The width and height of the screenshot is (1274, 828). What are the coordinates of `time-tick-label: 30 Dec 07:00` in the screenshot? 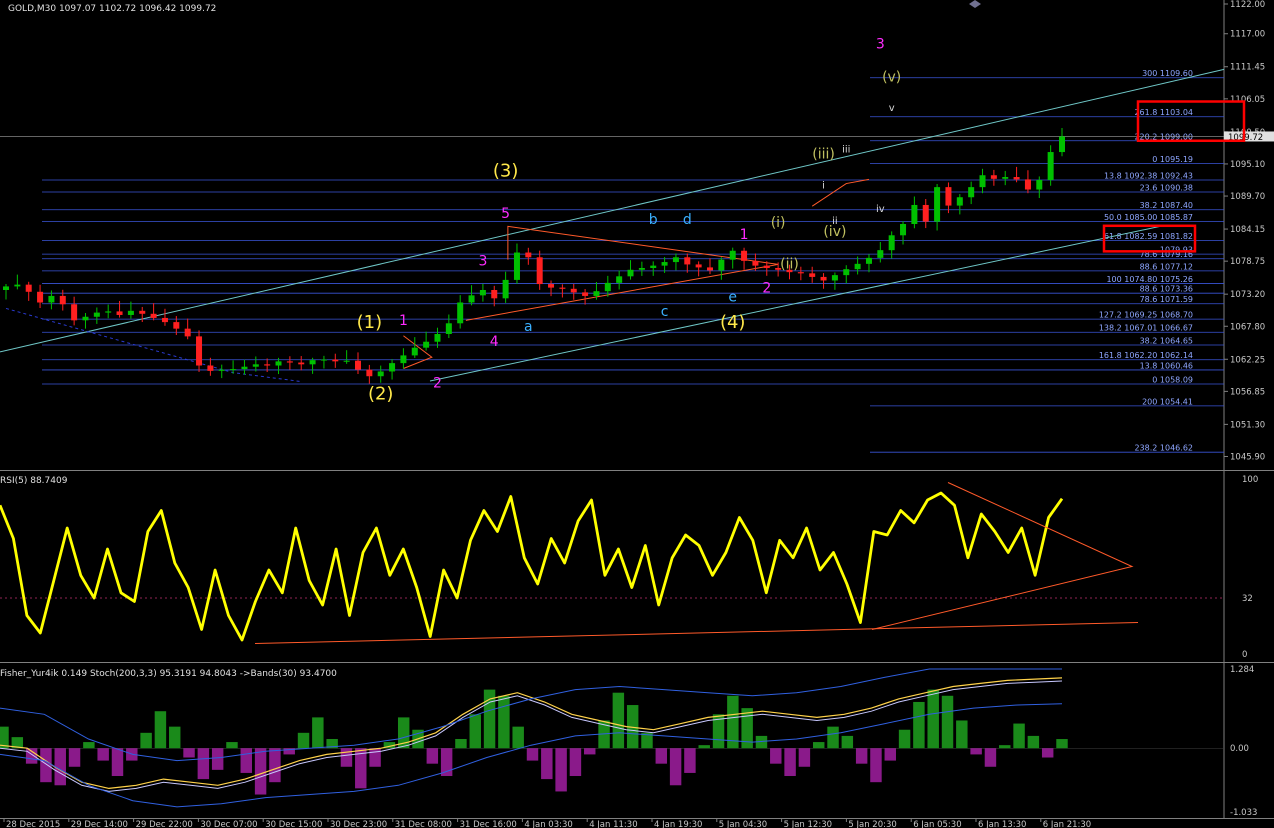 It's located at (228, 824).